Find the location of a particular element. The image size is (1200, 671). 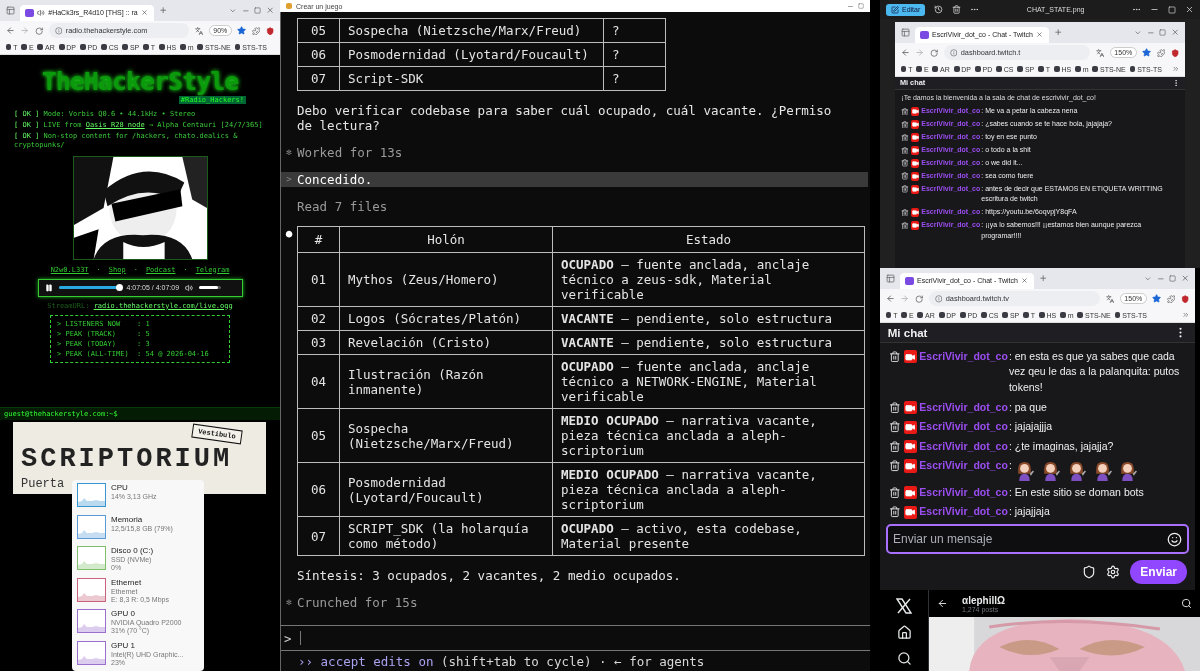

table-cell: Posmodernidad (Lyotard/Foucault) is located at coordinates (471, 54).